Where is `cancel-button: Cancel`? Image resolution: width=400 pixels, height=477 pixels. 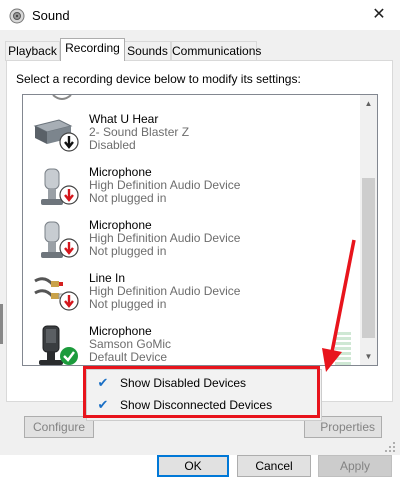 cancel-button: Cancel is located at coordinates (274, 466).